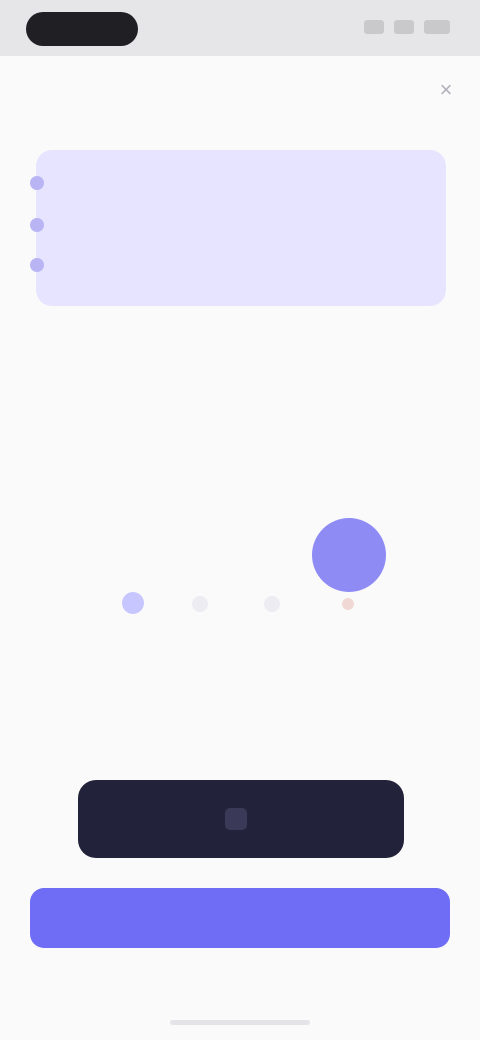 This screenshot has height=1040, width=480. What do you see at coordinates (241, 228) in the screenshot?
I see `info-card` at bounding box center [241, 228].